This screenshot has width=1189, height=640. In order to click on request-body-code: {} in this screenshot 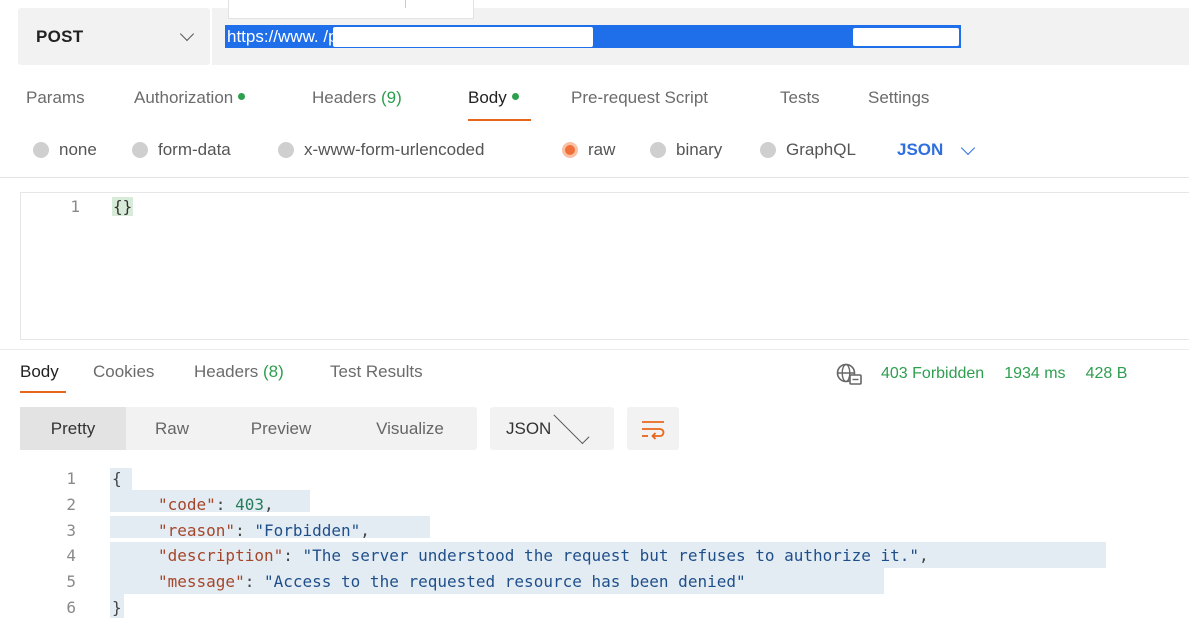, I will do `click(123, 206)`.